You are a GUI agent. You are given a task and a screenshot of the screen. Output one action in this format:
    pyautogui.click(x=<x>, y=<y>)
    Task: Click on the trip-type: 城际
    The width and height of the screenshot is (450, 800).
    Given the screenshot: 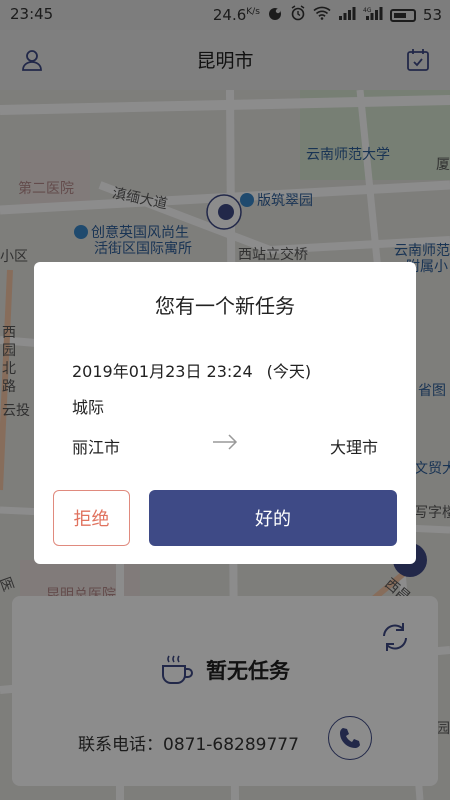 What is the action you would take?
    pyautogui.click(x=88, y=407)
    